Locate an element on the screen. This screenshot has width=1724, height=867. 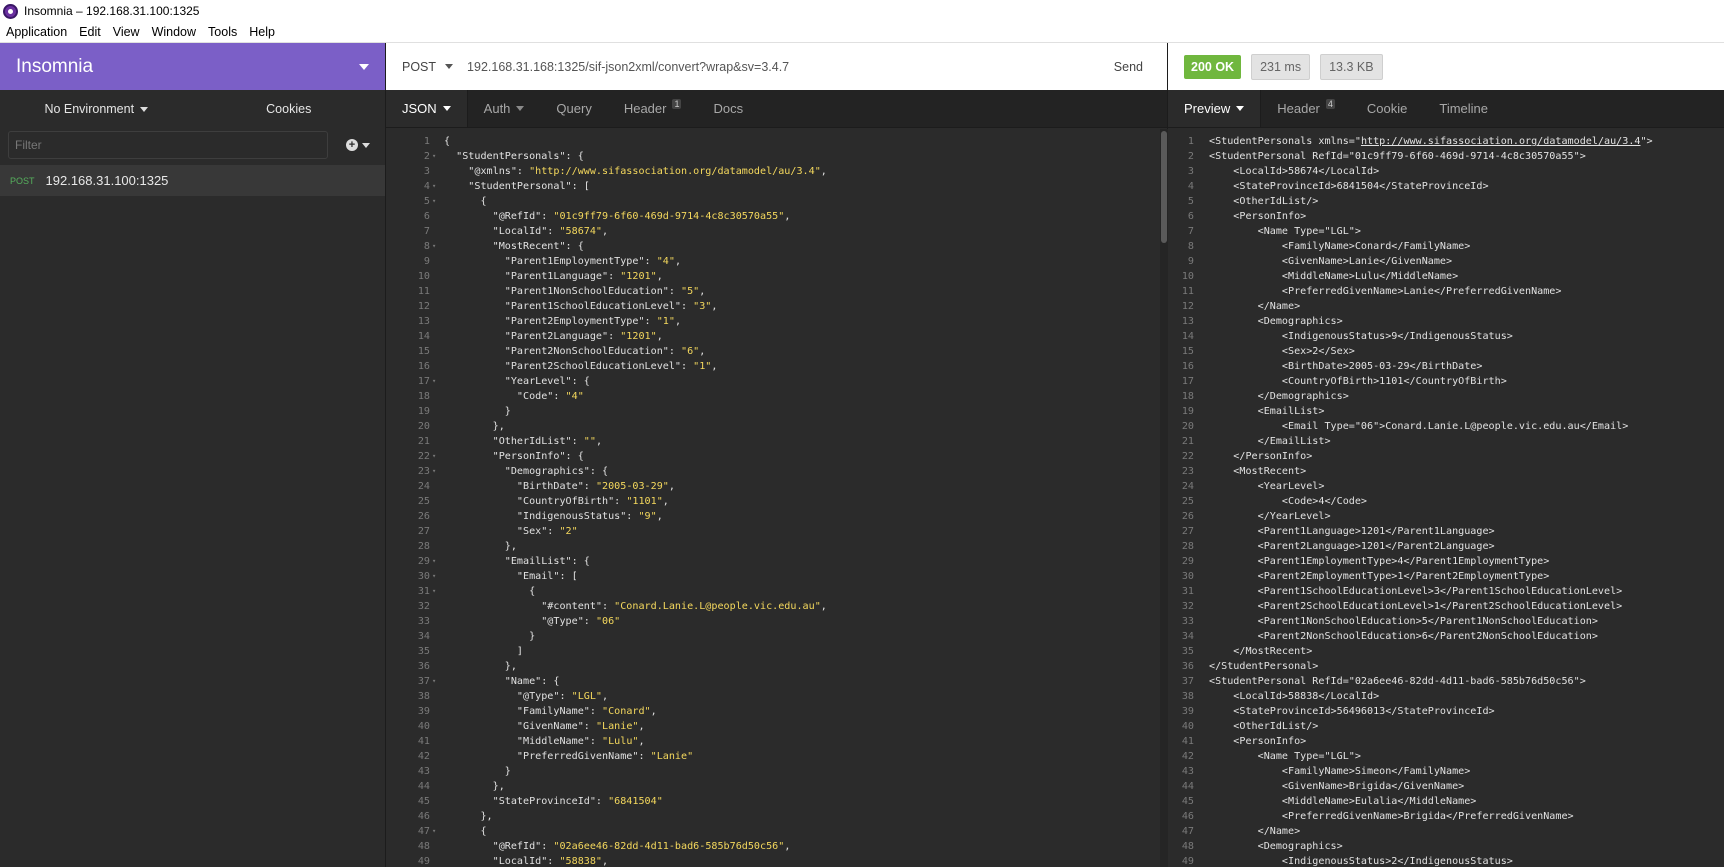
preview-caret-icon is located at coordinates (1240, 108).